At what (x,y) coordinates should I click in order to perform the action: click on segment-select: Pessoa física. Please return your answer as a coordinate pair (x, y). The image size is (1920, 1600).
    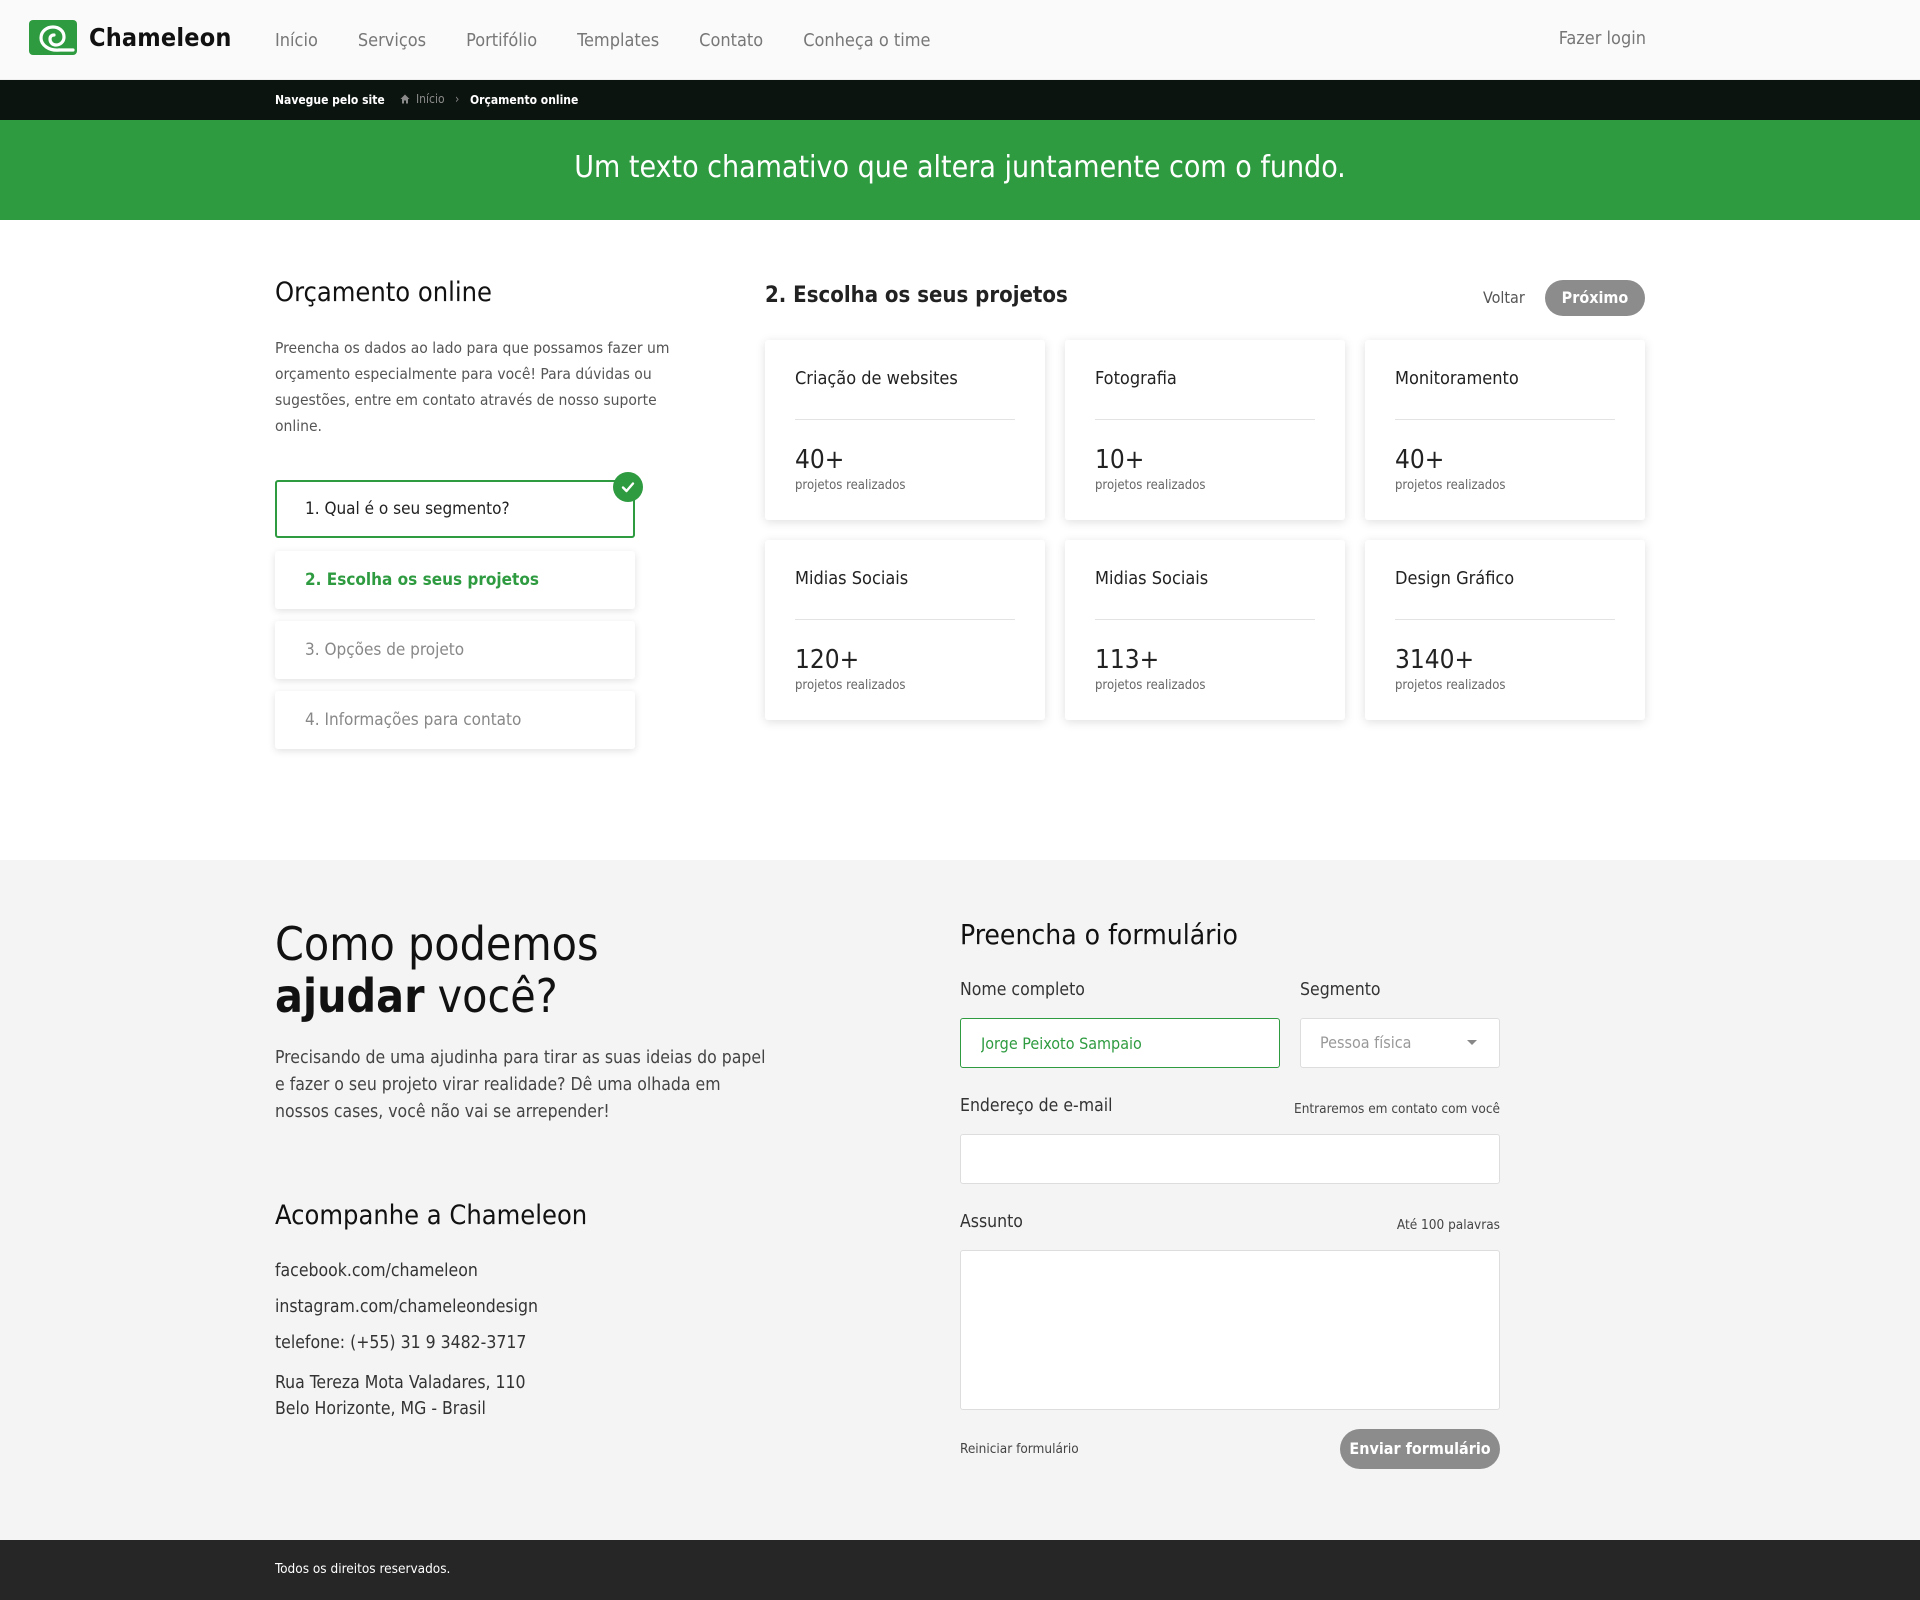
    Looking at the image, I should click on (1400, 1043).